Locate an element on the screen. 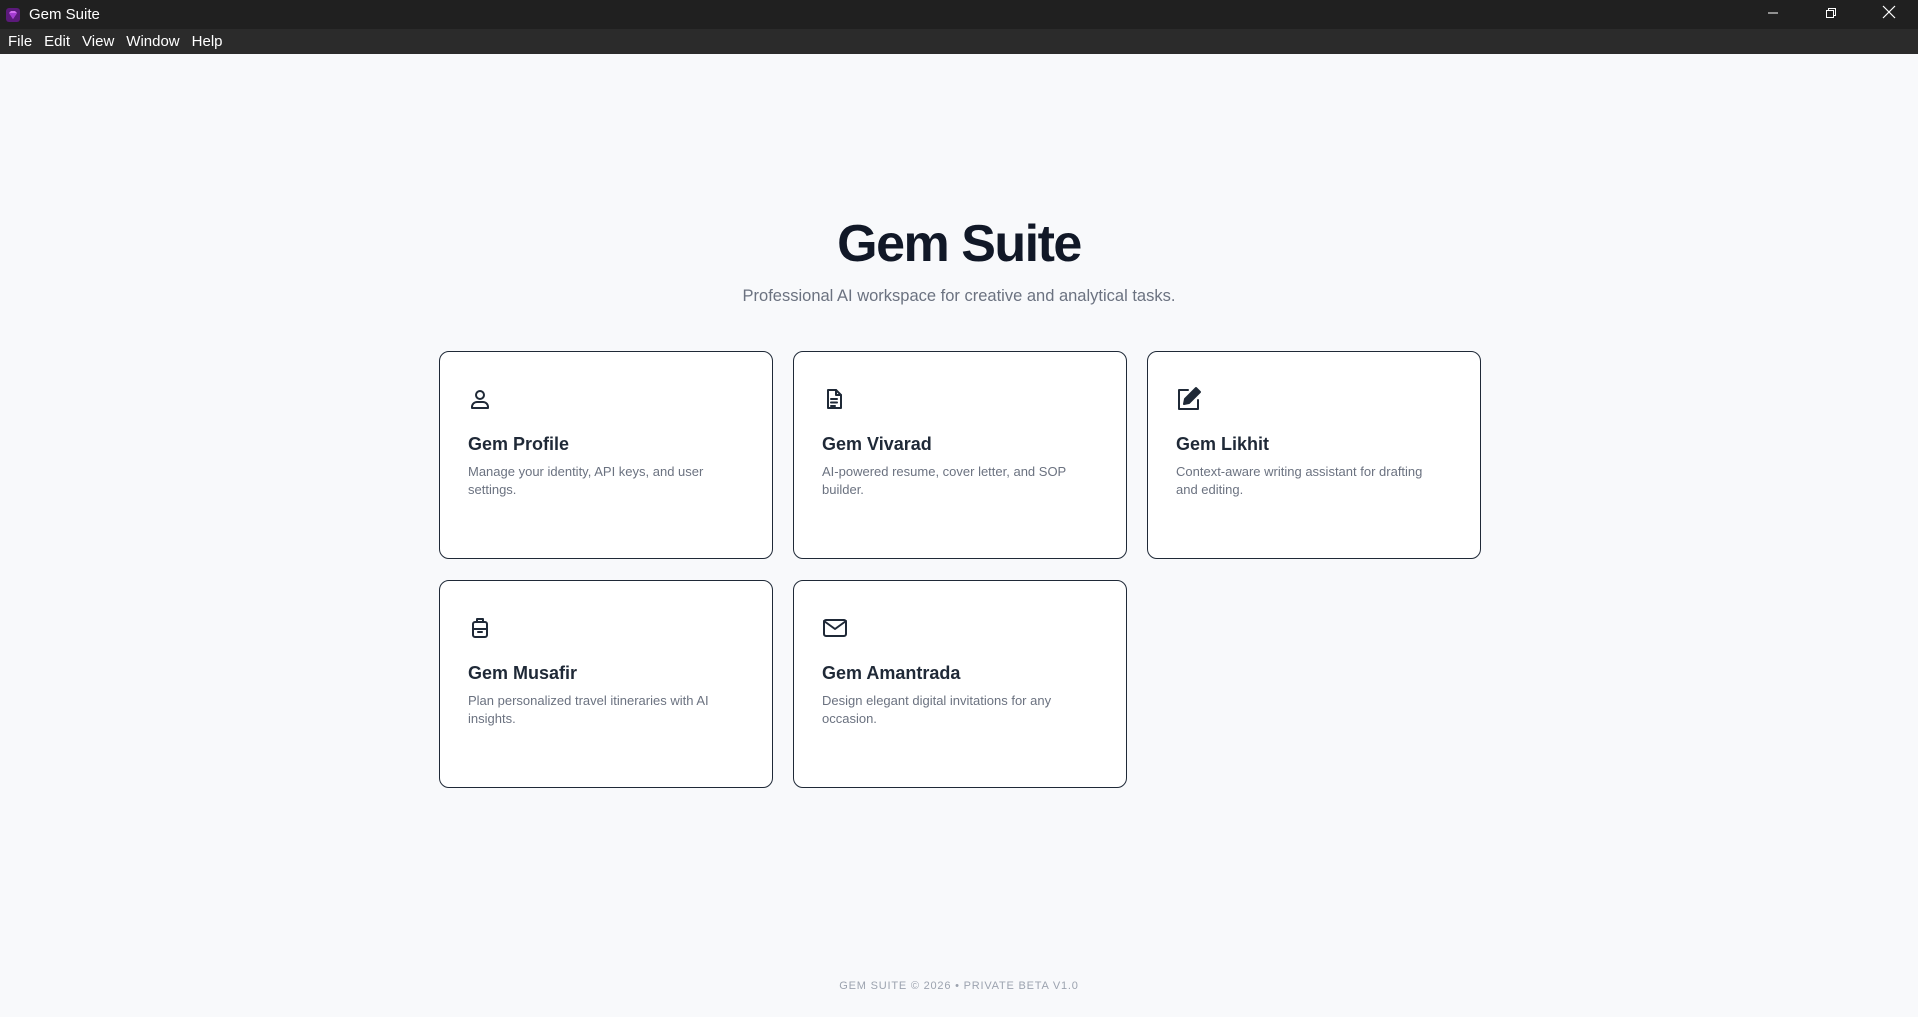 The height and width of the screenshot is (1017, 1918). restore-button is located at coordinates (1831, 14).